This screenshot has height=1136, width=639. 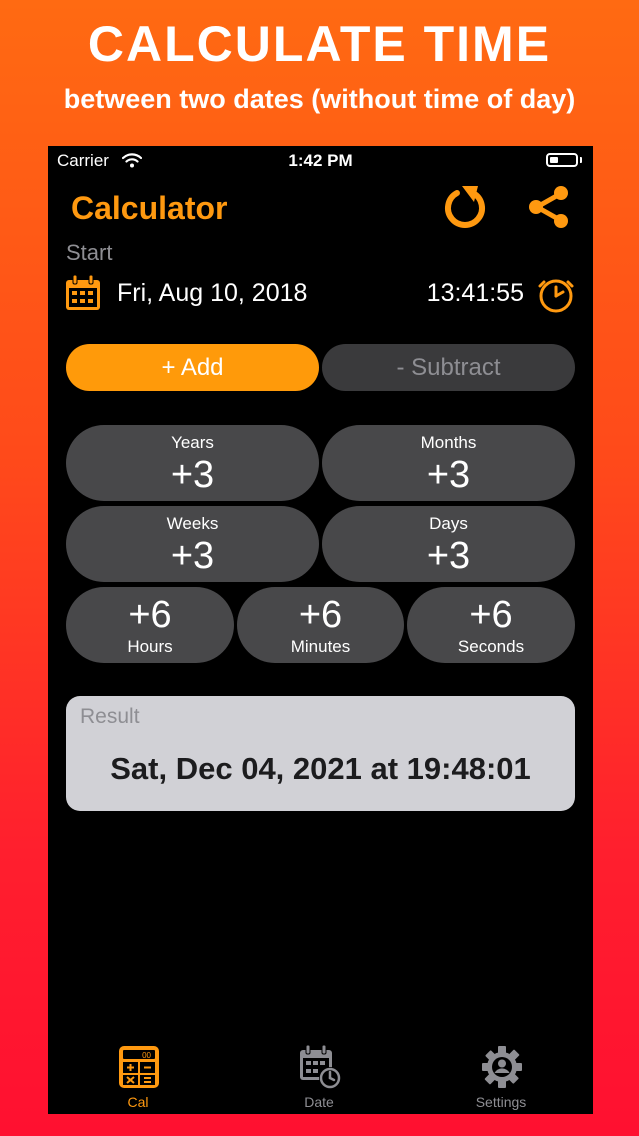 I want to click on months-label: Months, so click(x=448, y=442).